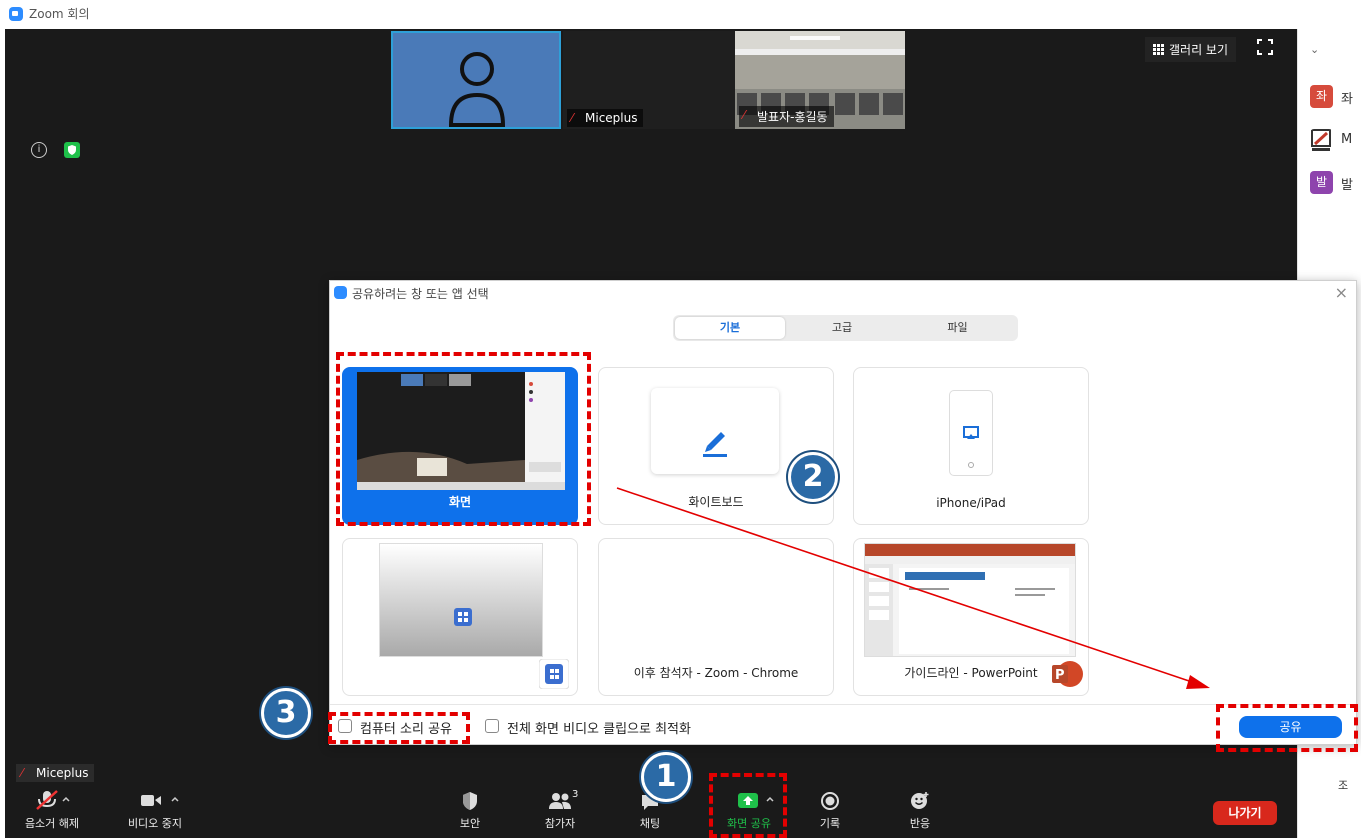 The image size is (1361, 838). Describe the element at coordinates (160, 800) in the screenshot. I see `video-camera-icon` at that location.